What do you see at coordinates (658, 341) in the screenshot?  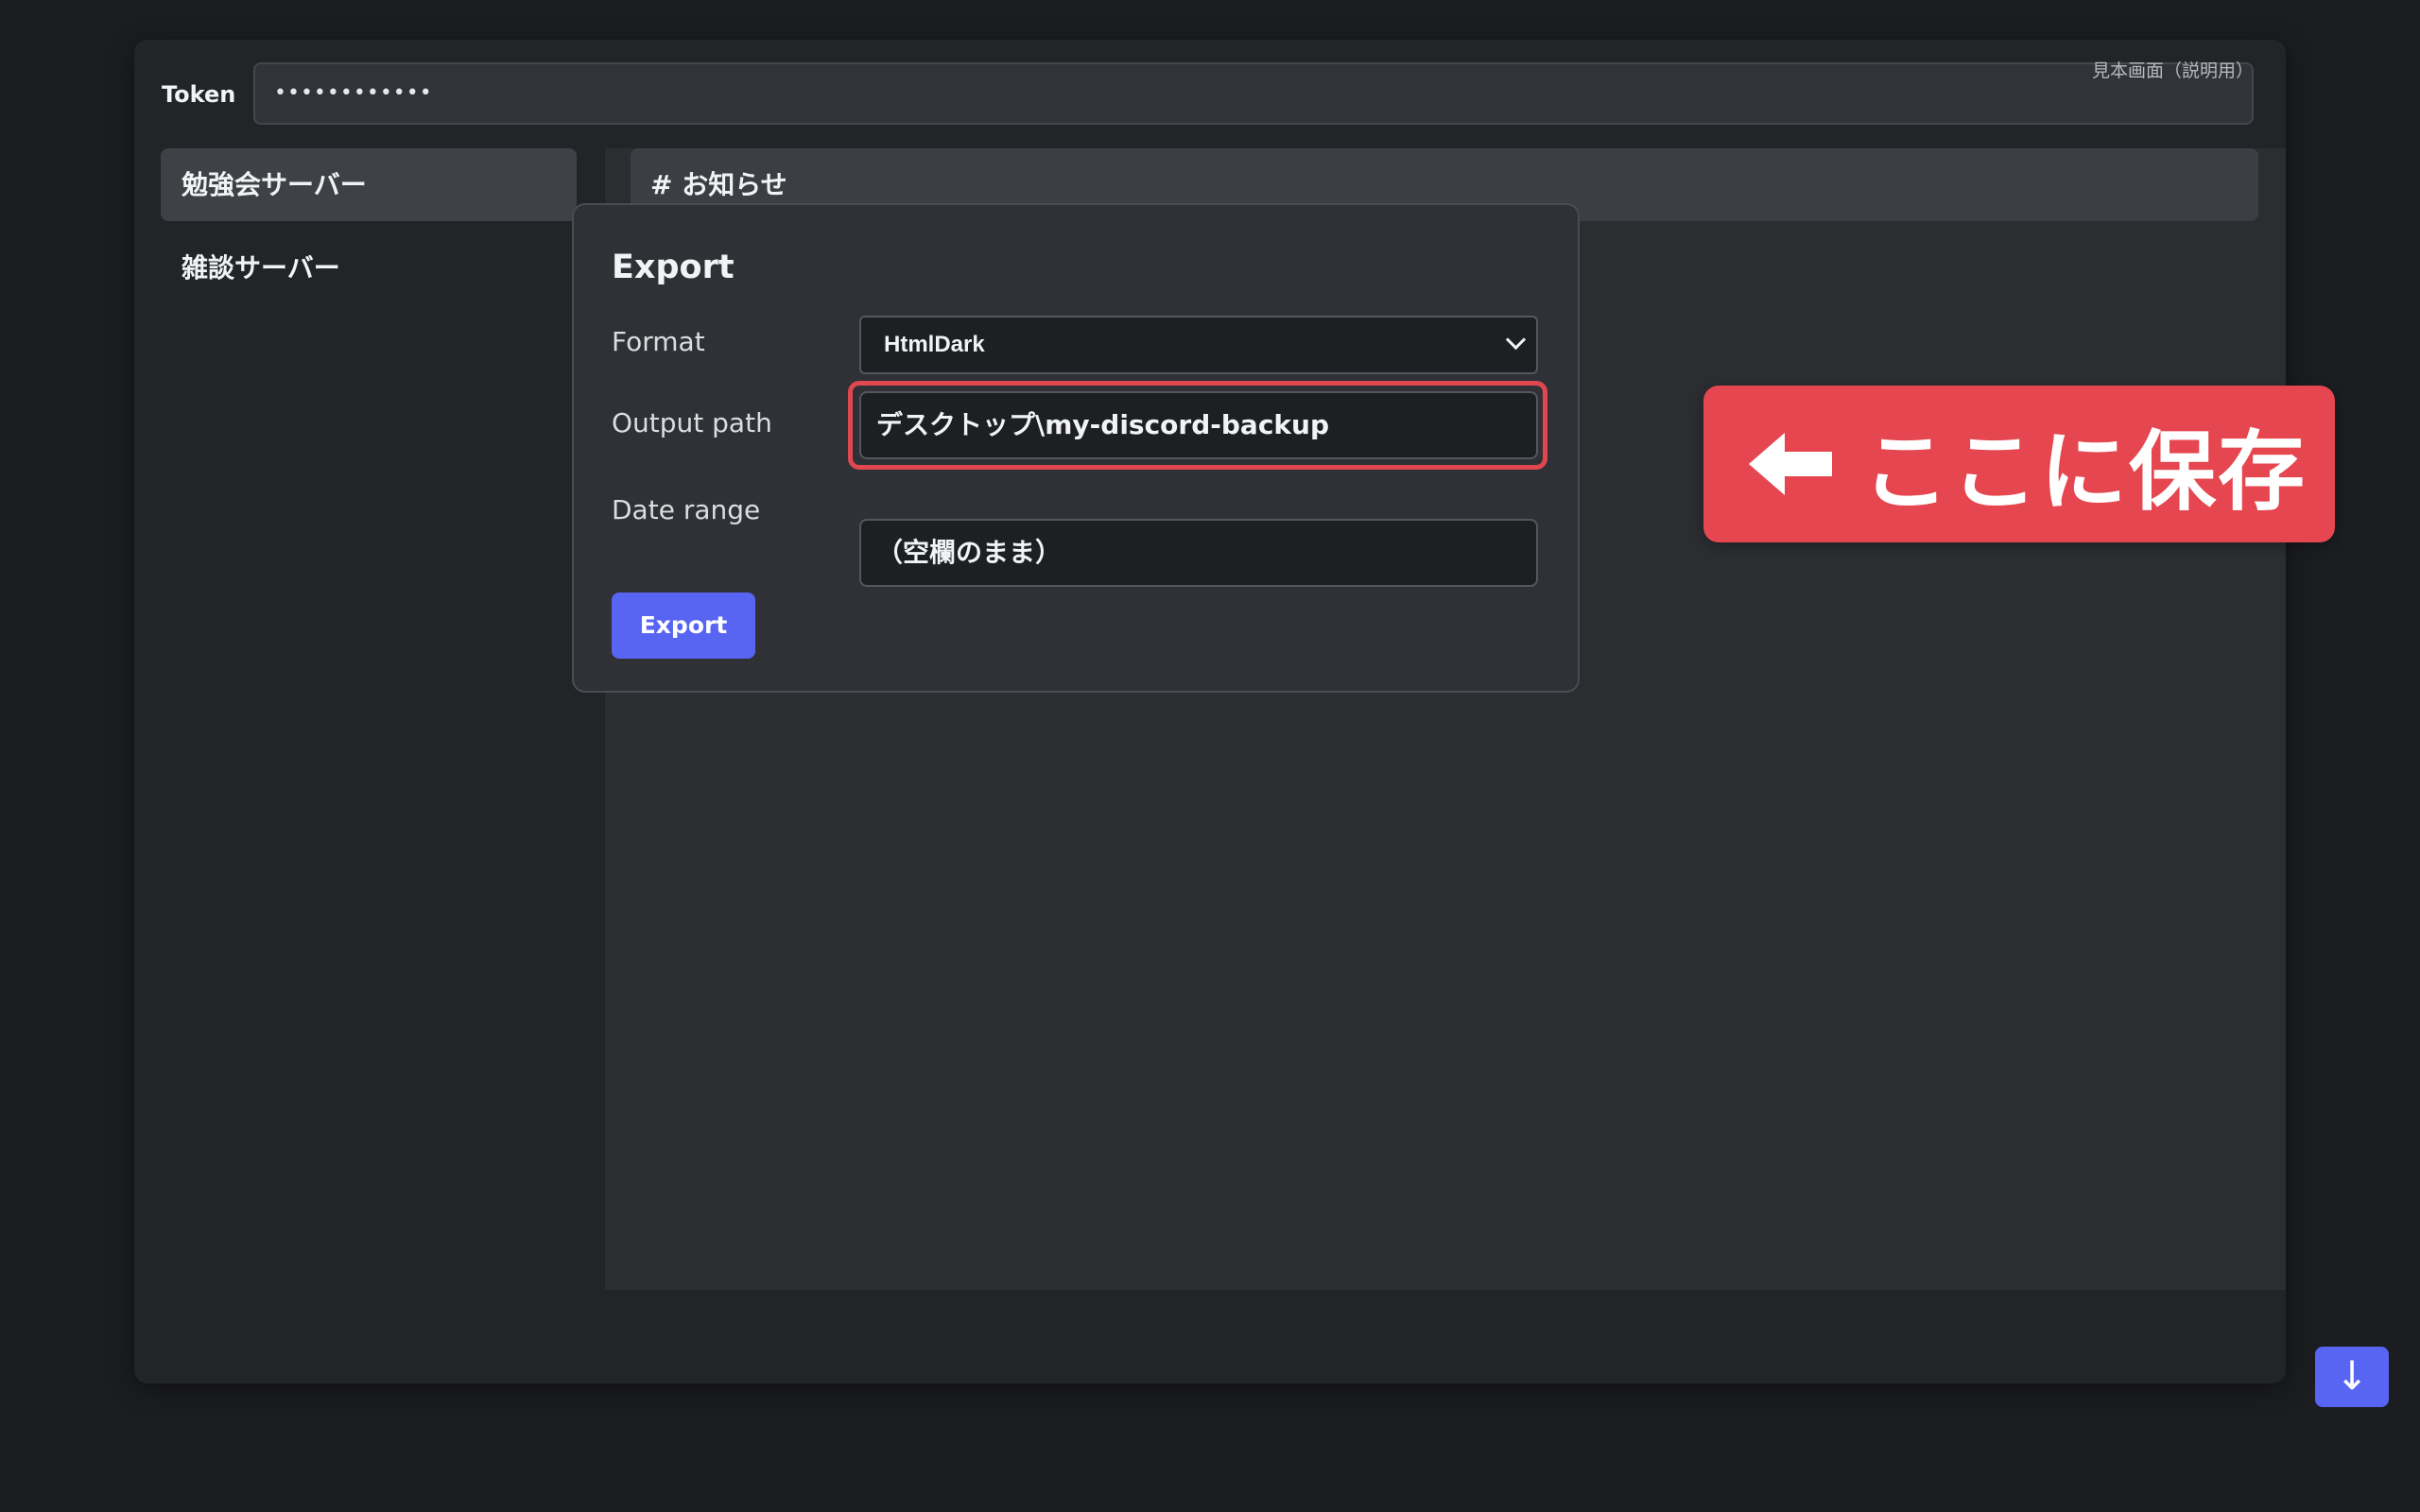 I see `format-label: Format` at bounding box center [658, 341].